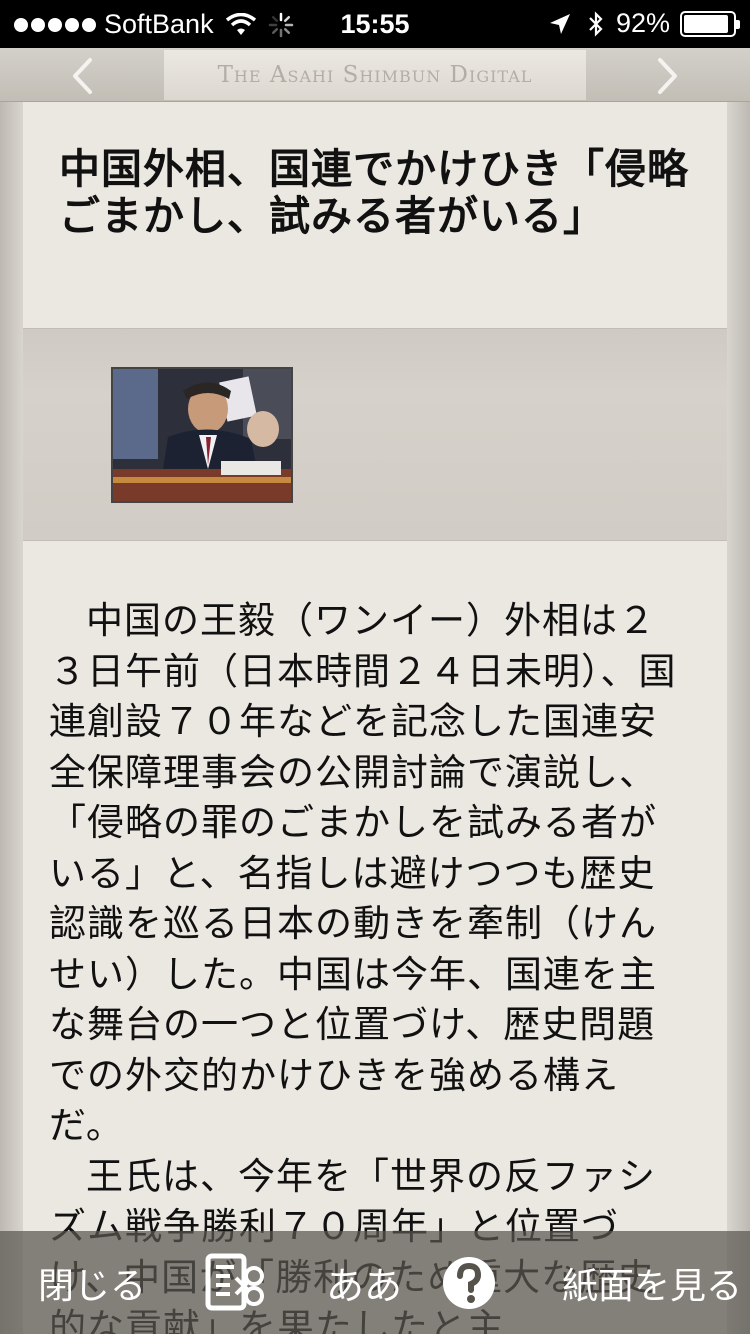 Image resolution: width=750 pixels, height=1334 pixels. Describe the element at coordinates (596, 23) in the screenshot. I see `bluetooth-icon` at that location.